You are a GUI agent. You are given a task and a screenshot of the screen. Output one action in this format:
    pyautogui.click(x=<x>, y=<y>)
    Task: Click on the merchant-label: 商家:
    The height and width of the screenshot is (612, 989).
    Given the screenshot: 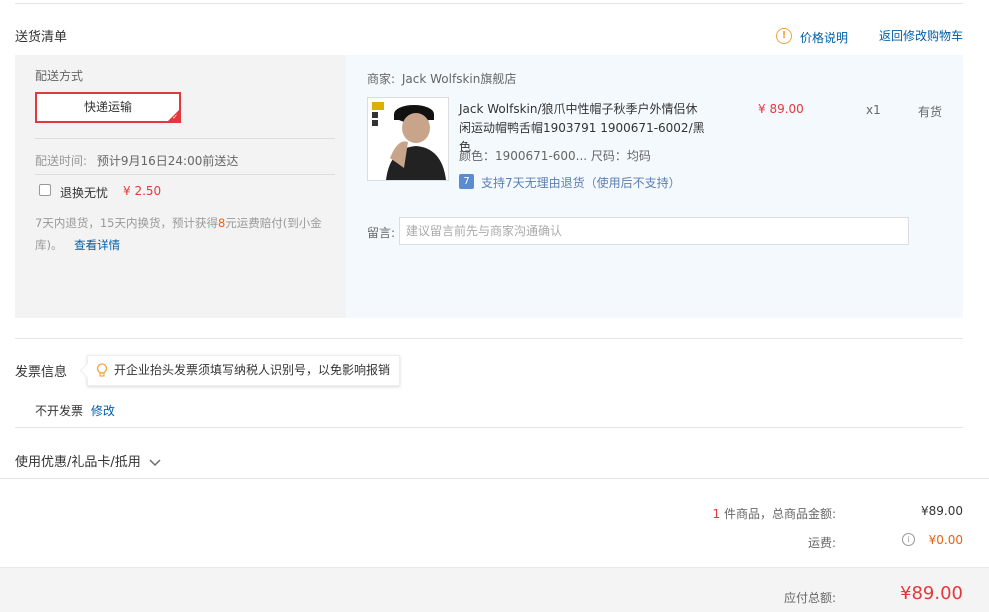 What is the action you would take?
    pyautogui.click(x=381, y=79)
    